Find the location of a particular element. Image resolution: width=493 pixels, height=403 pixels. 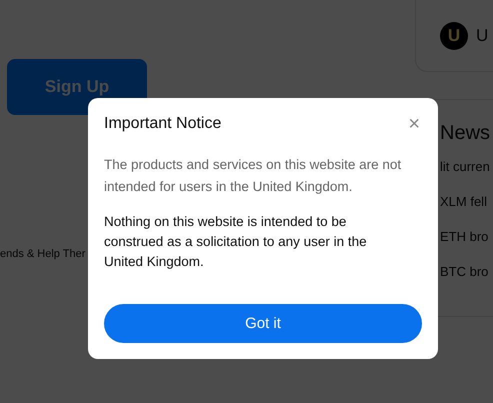

account-name: U is located at coordinates (482, 36).